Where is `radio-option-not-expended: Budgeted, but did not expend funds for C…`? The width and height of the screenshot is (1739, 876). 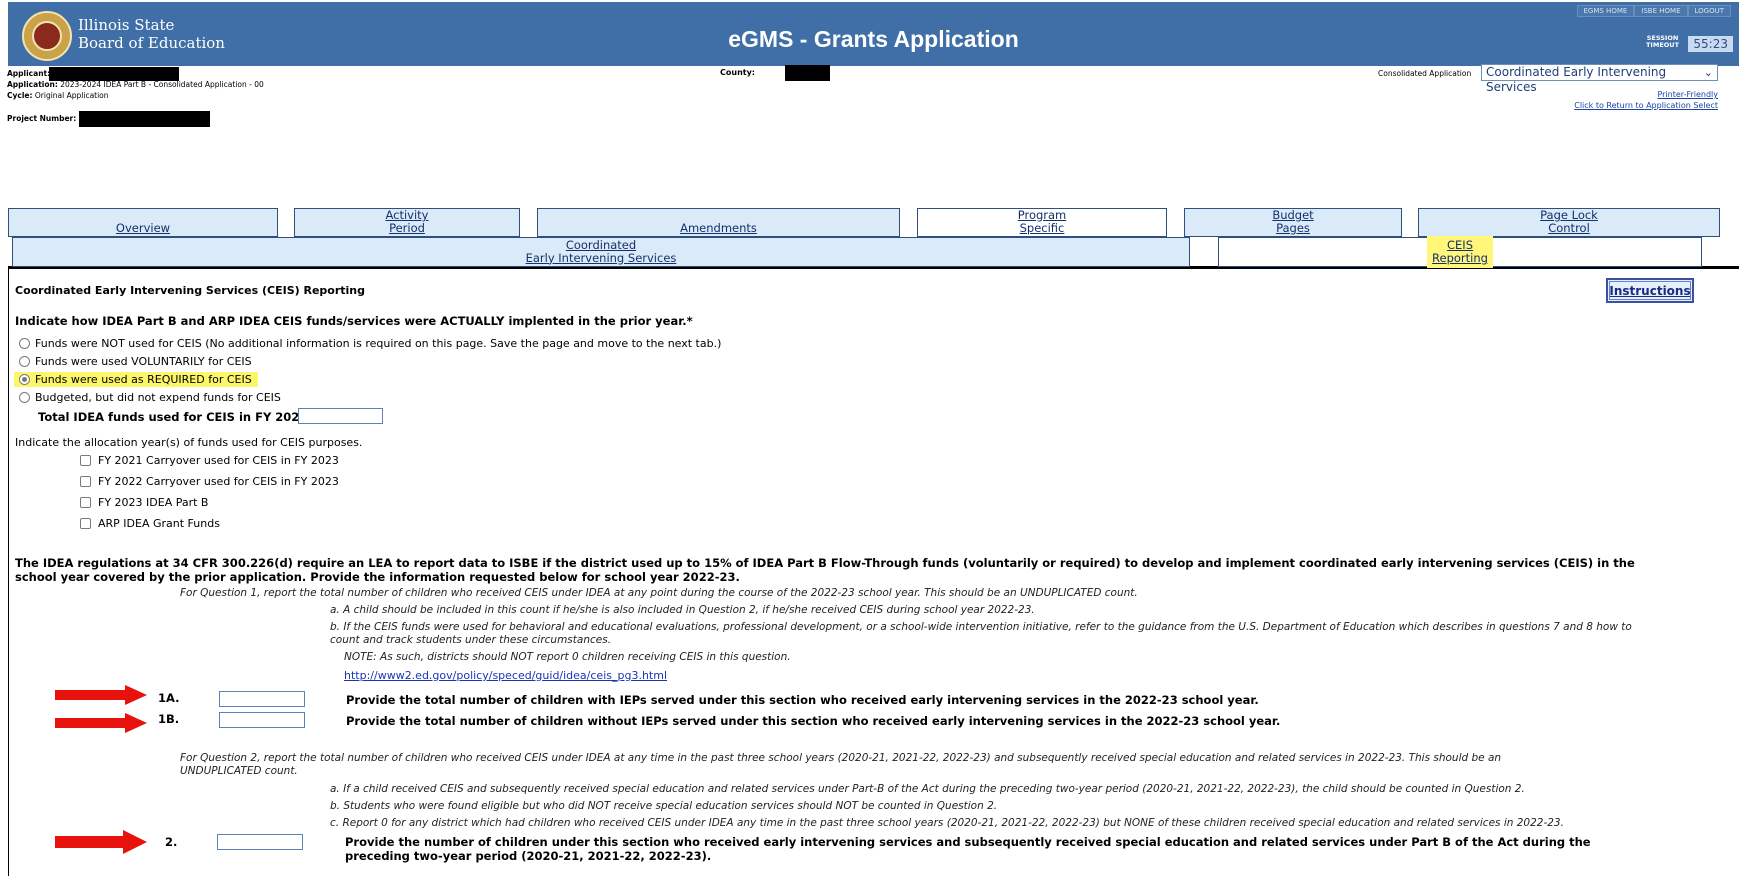
radio-option-not-expended: Budgeted, but did not expend funds for C… is located at coordinates (150, 397).